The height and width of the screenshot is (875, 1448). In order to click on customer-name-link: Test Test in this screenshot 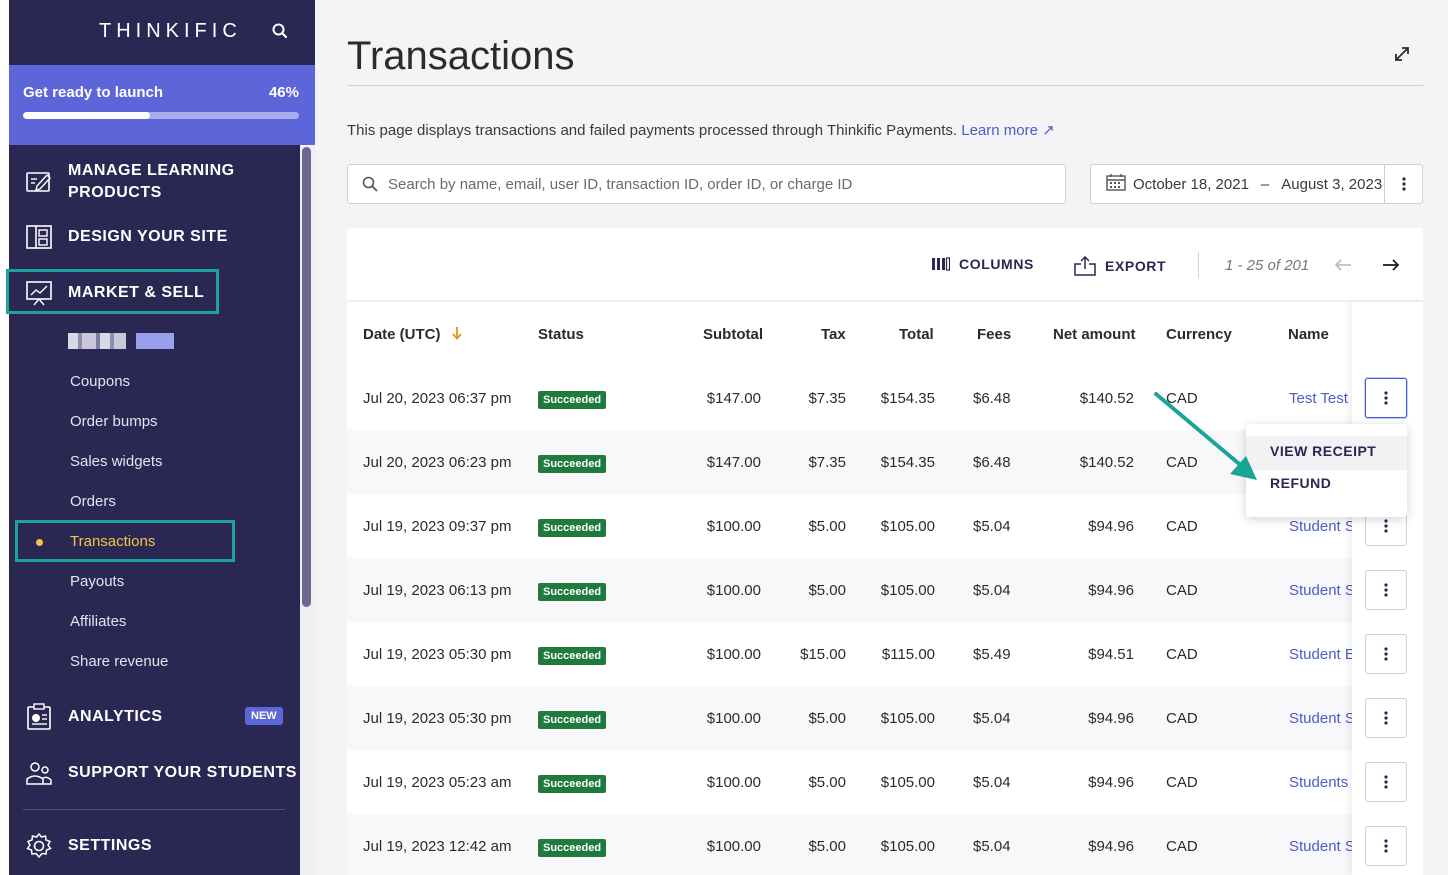, I will do `click(1318, 398)`.